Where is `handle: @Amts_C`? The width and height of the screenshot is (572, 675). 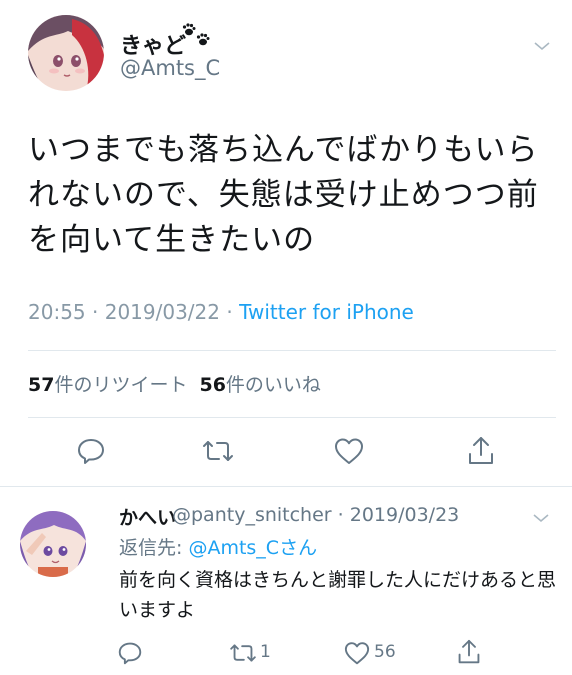 handle: @Amts_C is located at coordinates (170, 68).